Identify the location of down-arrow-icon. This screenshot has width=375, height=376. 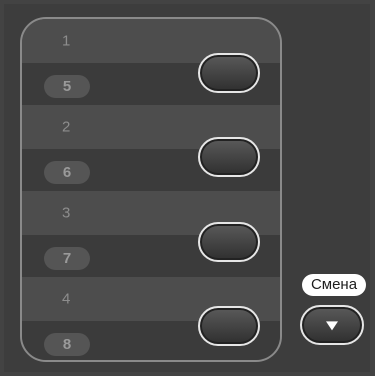
(332, 326).